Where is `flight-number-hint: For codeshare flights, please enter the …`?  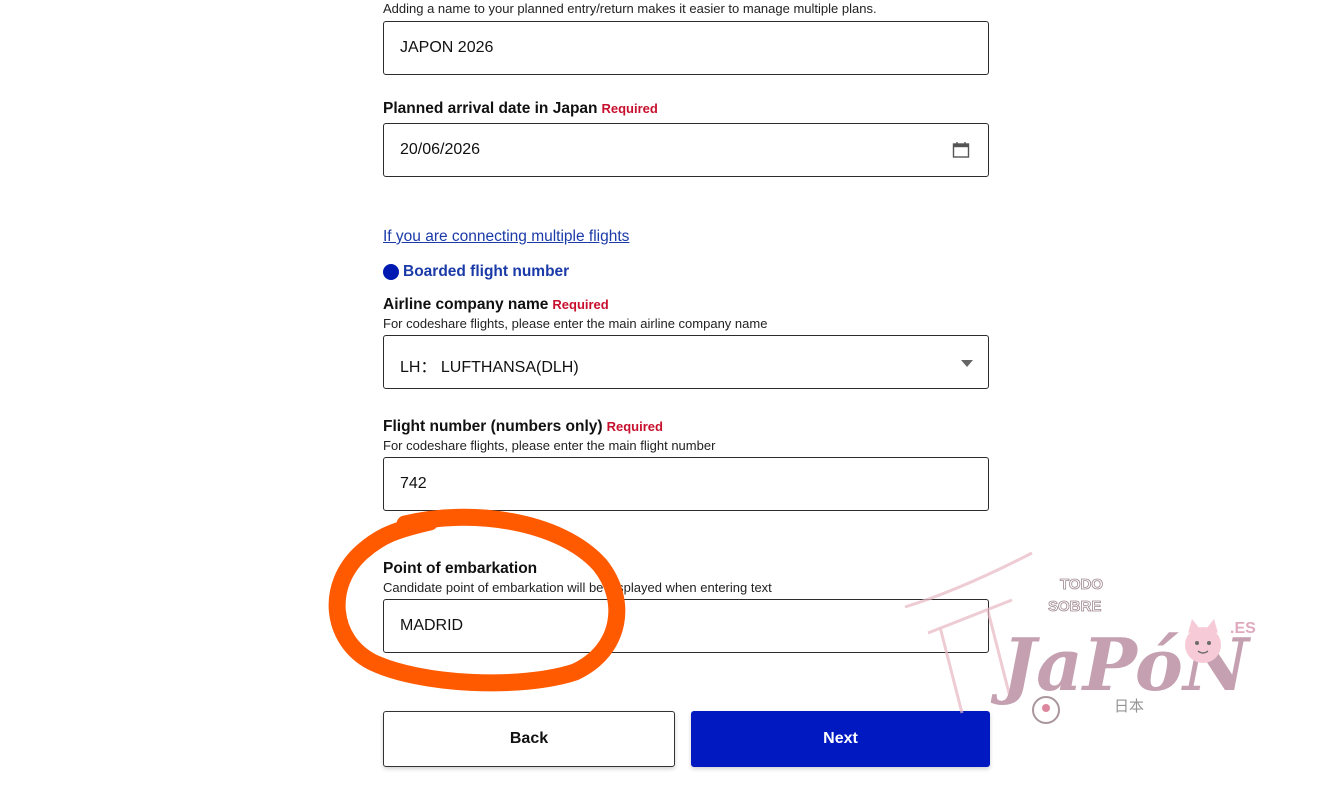 flight-number-hint: For codeshare flights, please enter the … is located at coordinates (549, 445).